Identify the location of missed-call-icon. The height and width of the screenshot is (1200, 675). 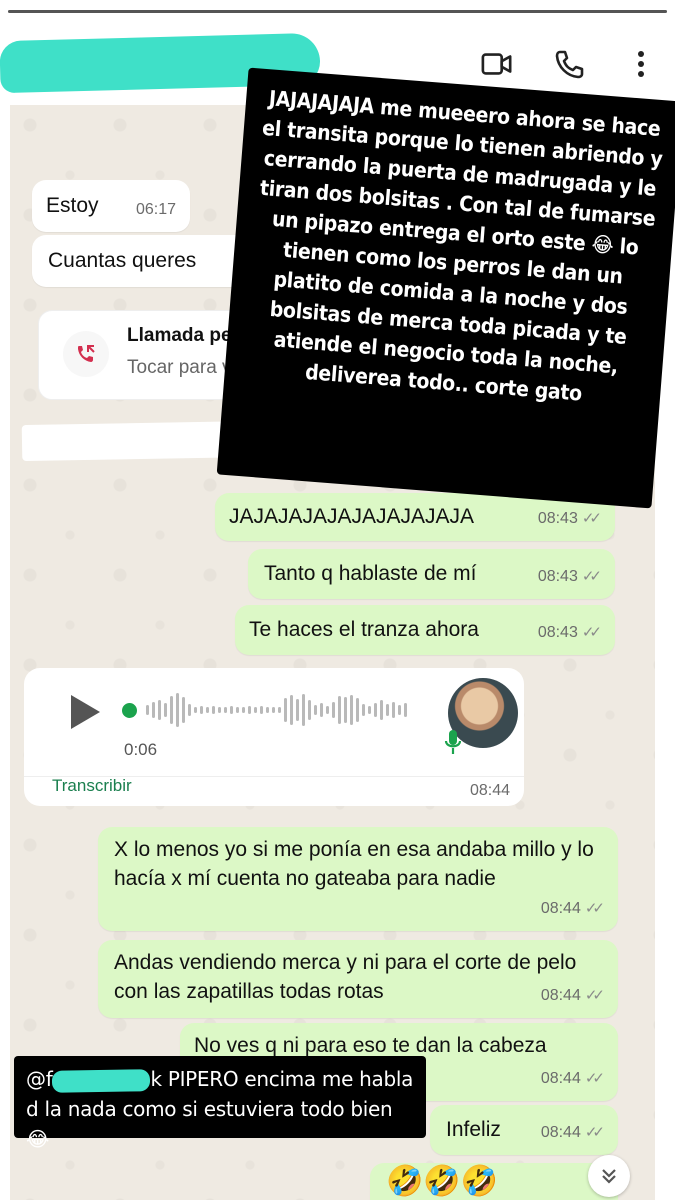
(86, 354).